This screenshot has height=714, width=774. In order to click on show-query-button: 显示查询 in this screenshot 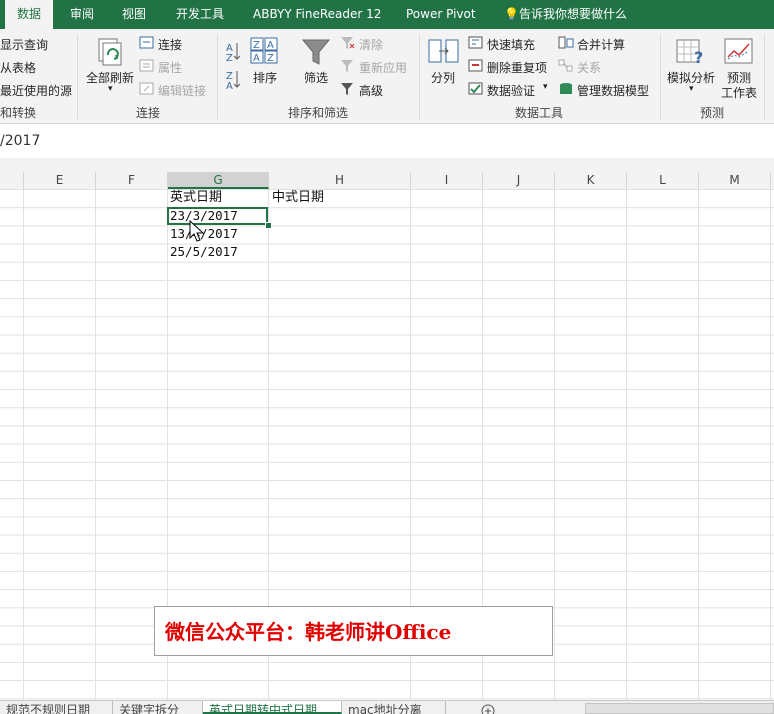, I will do `click(24, 44)`.